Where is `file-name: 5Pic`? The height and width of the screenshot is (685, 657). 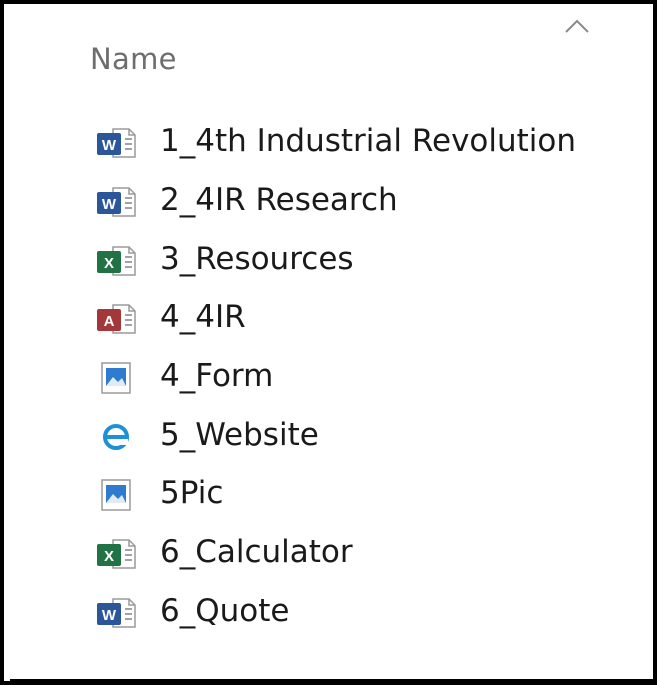
file-name: 5Pic is located at coordinates (191, 494).